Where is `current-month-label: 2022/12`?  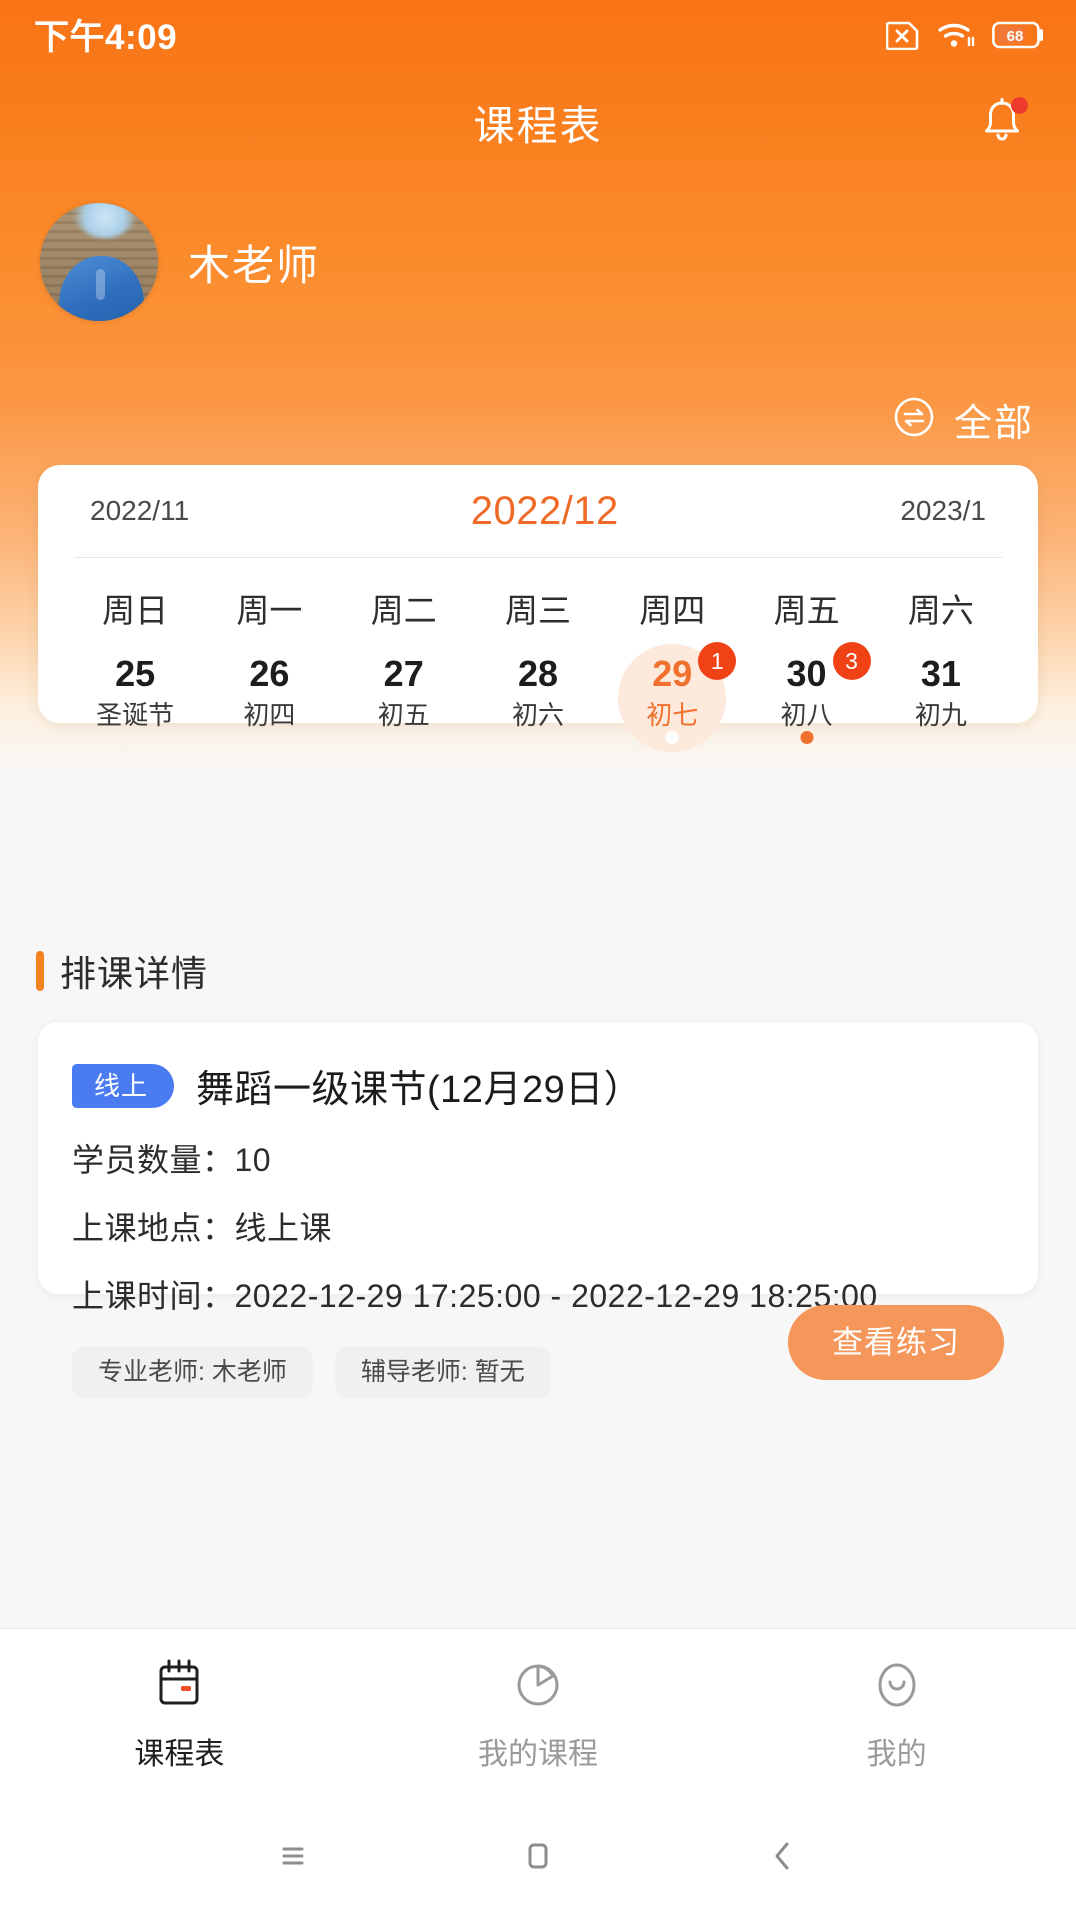
current-month-label: 2022/12 is located at coordinates (545, 511).